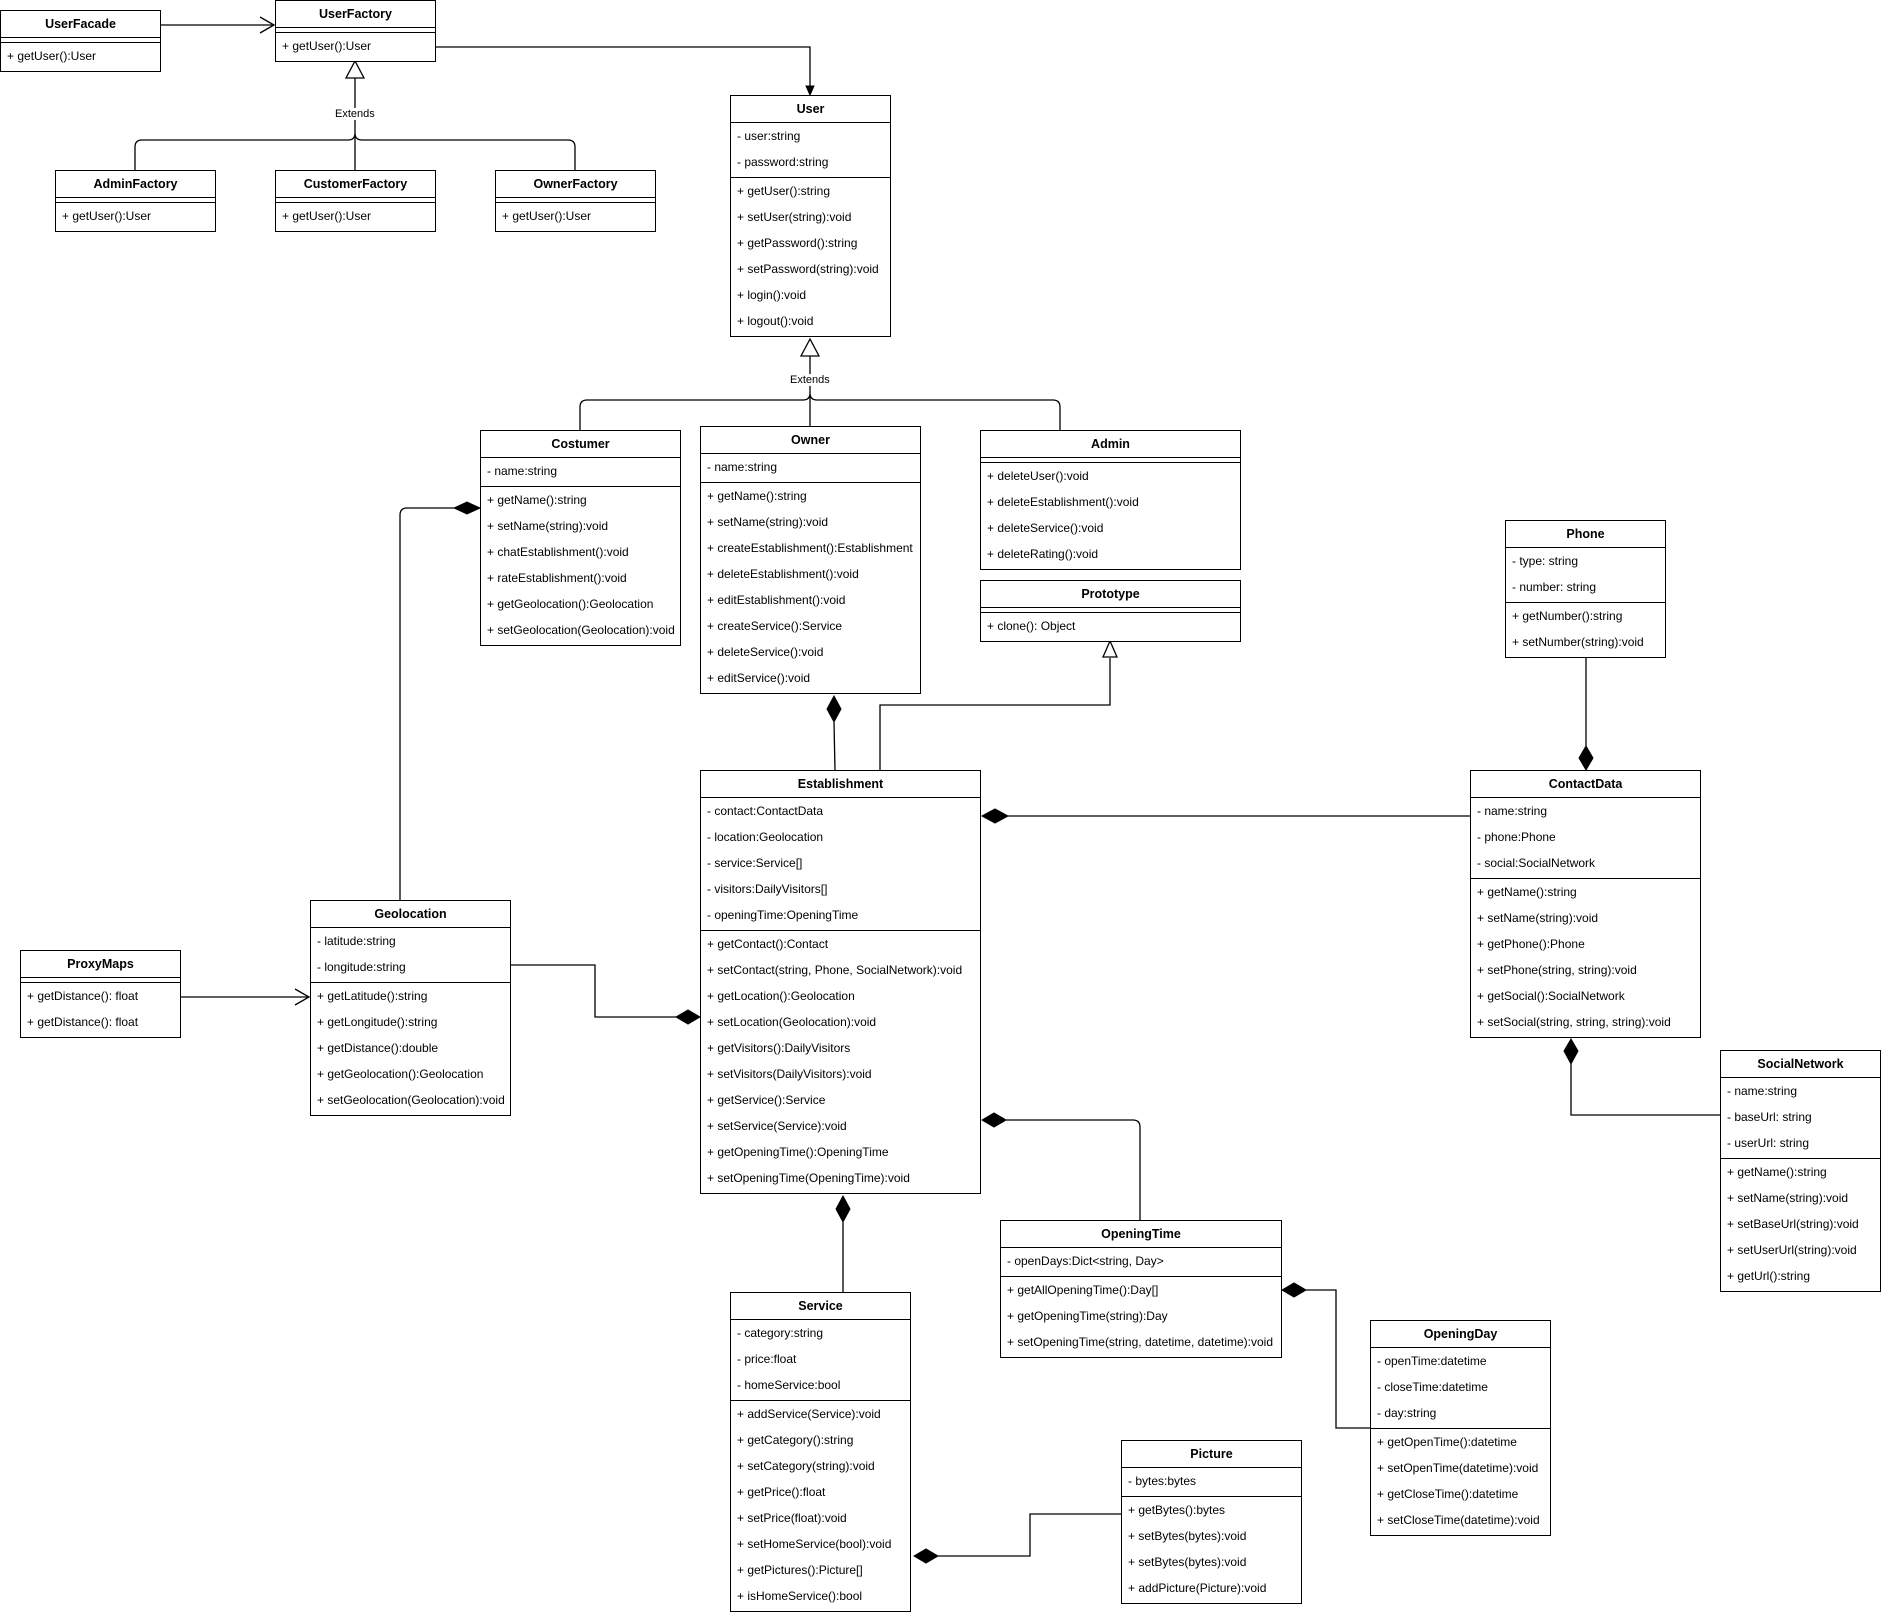 The width and height of the screenshot is (1881, 1616). I want to click on realization-triangle-prototype, so click(1110, 648).